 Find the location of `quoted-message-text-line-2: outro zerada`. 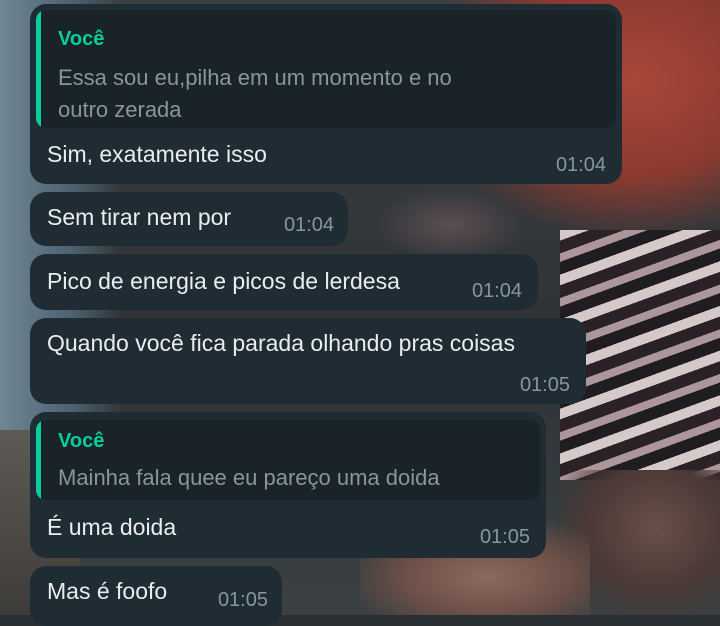

quoted-message-text-line-2: outro zerada is located at coordinates (120, 109).